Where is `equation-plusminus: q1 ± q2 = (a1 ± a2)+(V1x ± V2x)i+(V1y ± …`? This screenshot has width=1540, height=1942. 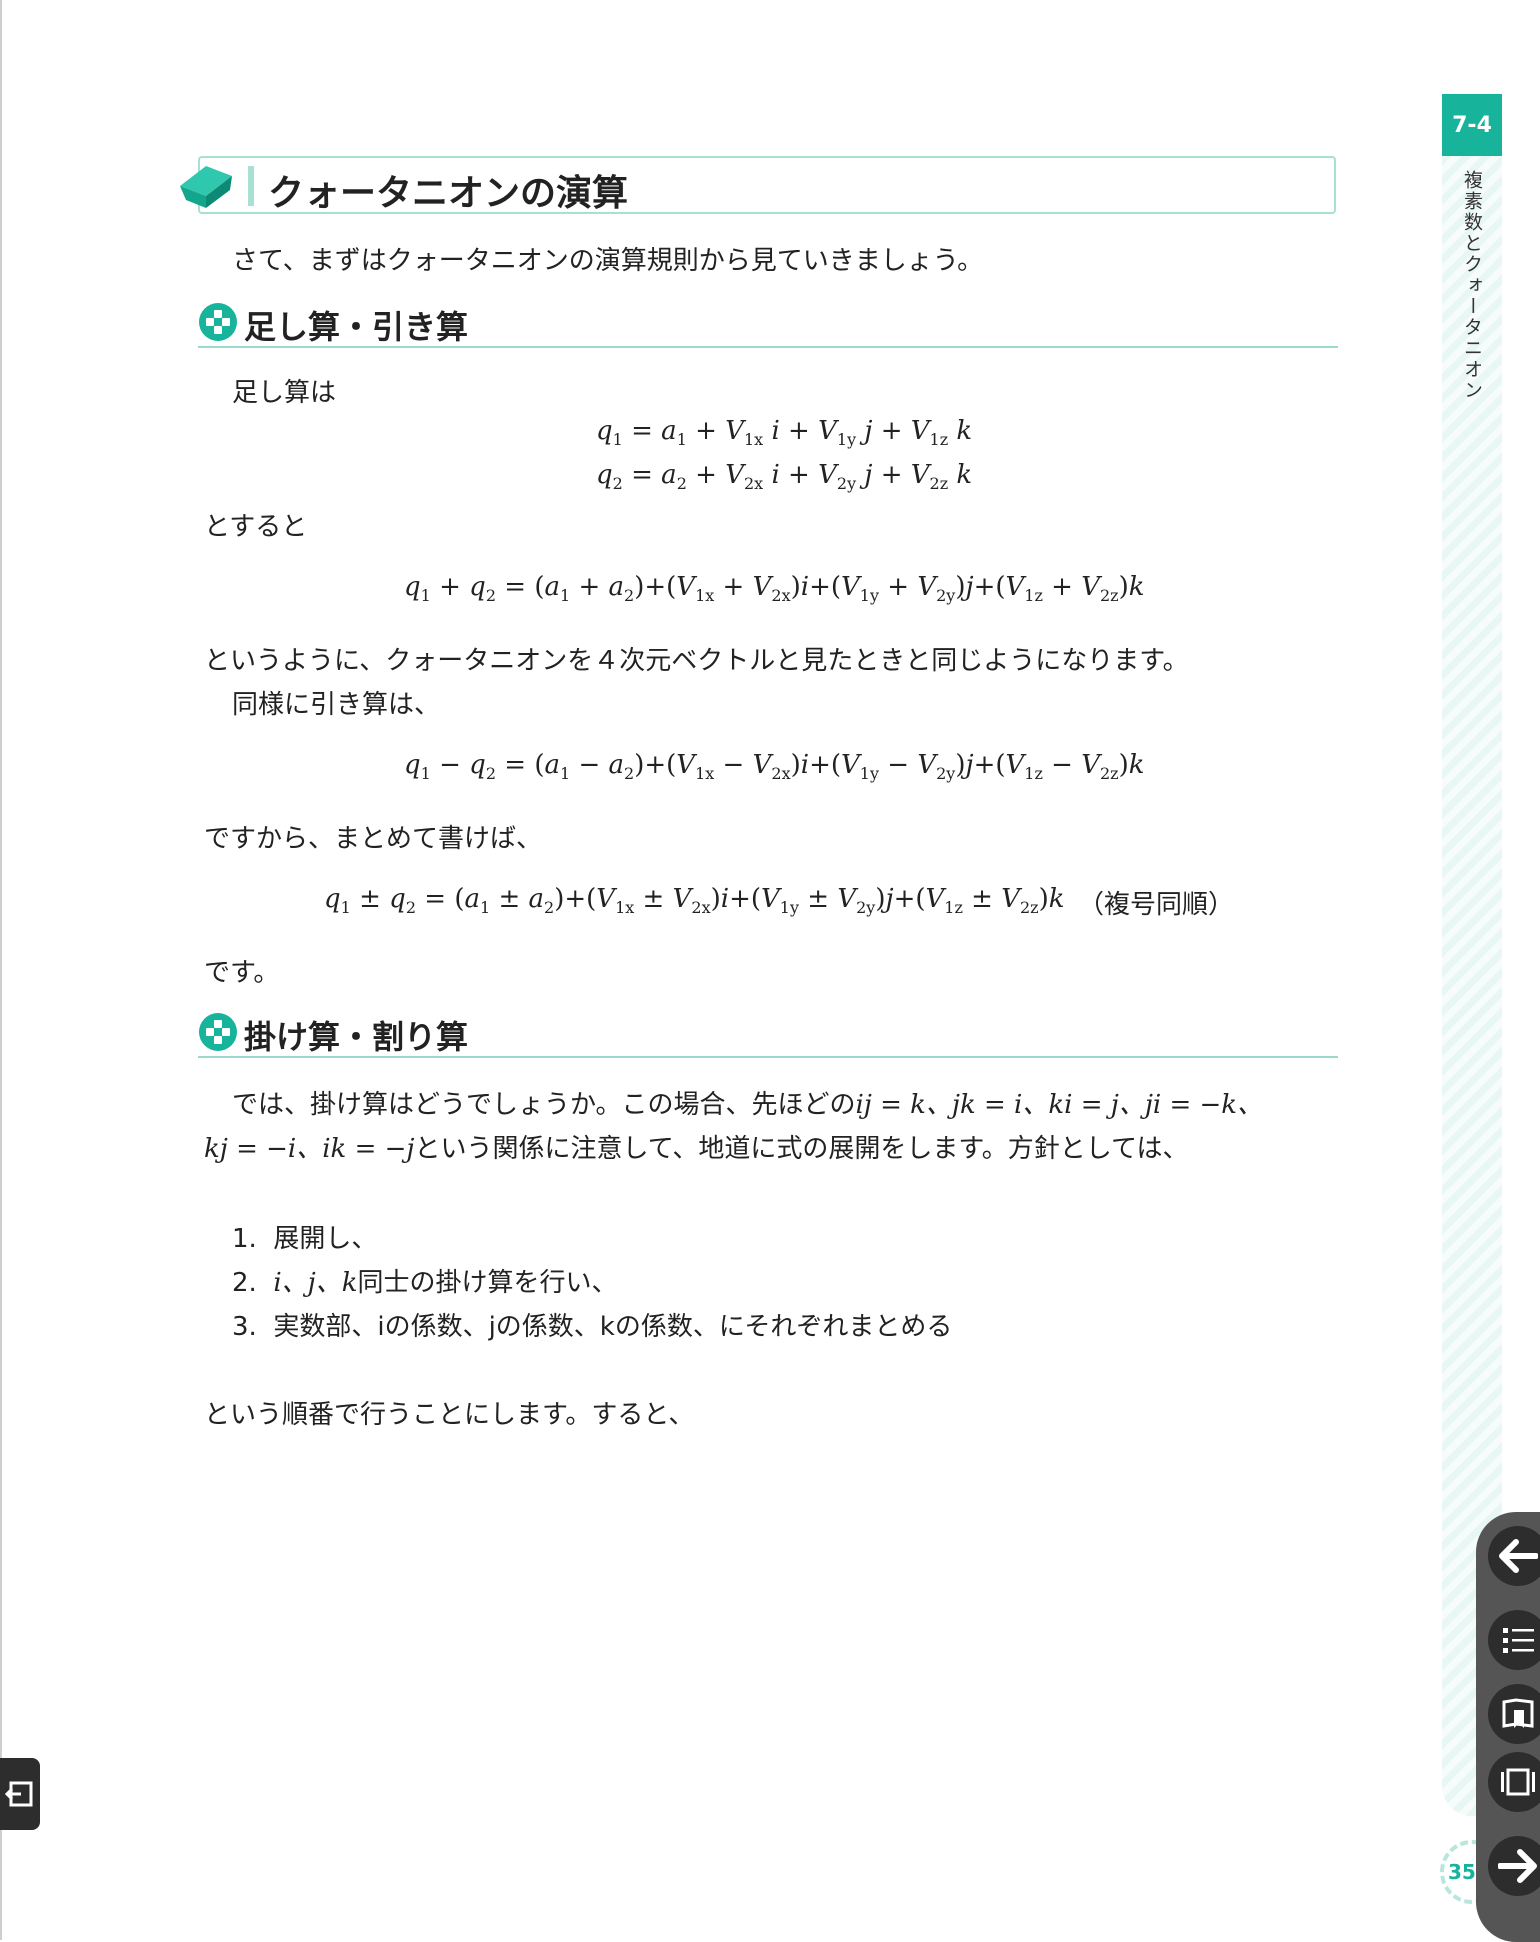 equation-plusminus: q1 ± q2 = (a1 ± a2)+(V1x ± V2x)i+(V1y ± … is located at coordinates (694, 901).